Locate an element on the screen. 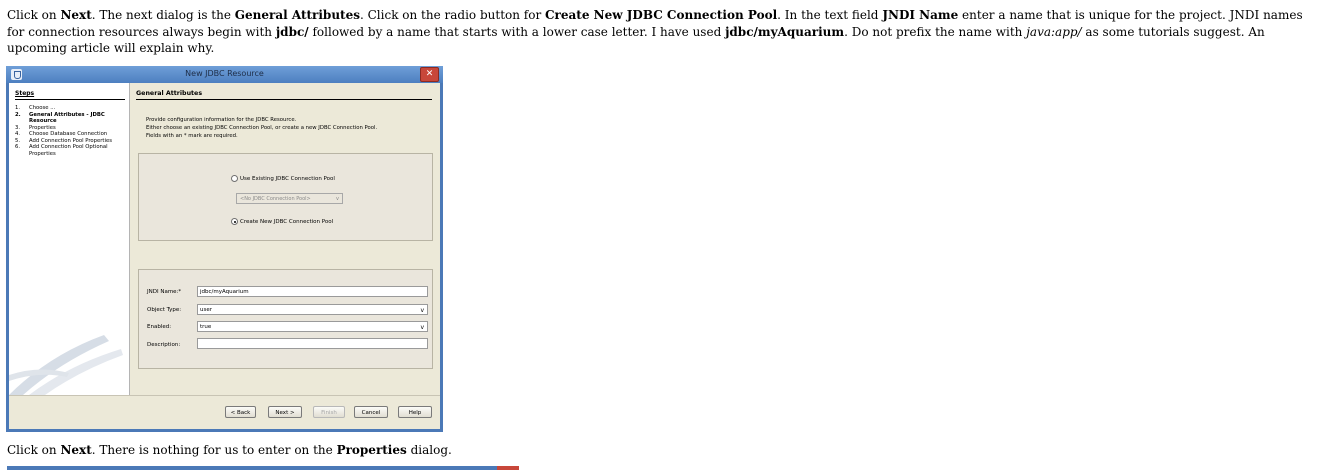 Image resolution: width=1328 pixels, height=470 pixels. object-type-label: Object Type: is located at coordinates (164, 310).